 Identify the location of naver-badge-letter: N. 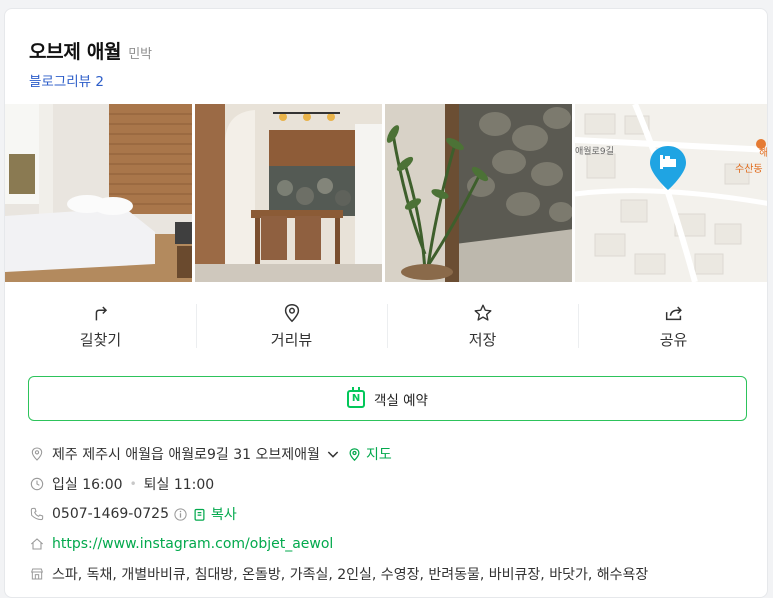
(356, 398).